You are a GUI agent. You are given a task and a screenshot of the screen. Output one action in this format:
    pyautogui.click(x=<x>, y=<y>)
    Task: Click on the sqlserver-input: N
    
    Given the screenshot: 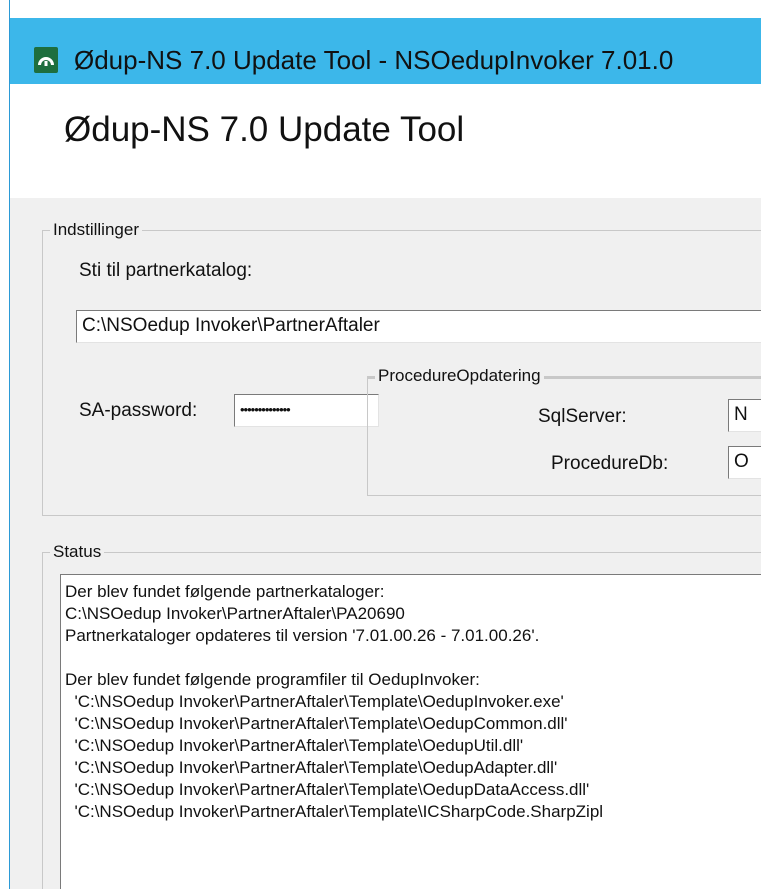 What is the action you would take?
    pyautogui.click(x=744, y=415)
    